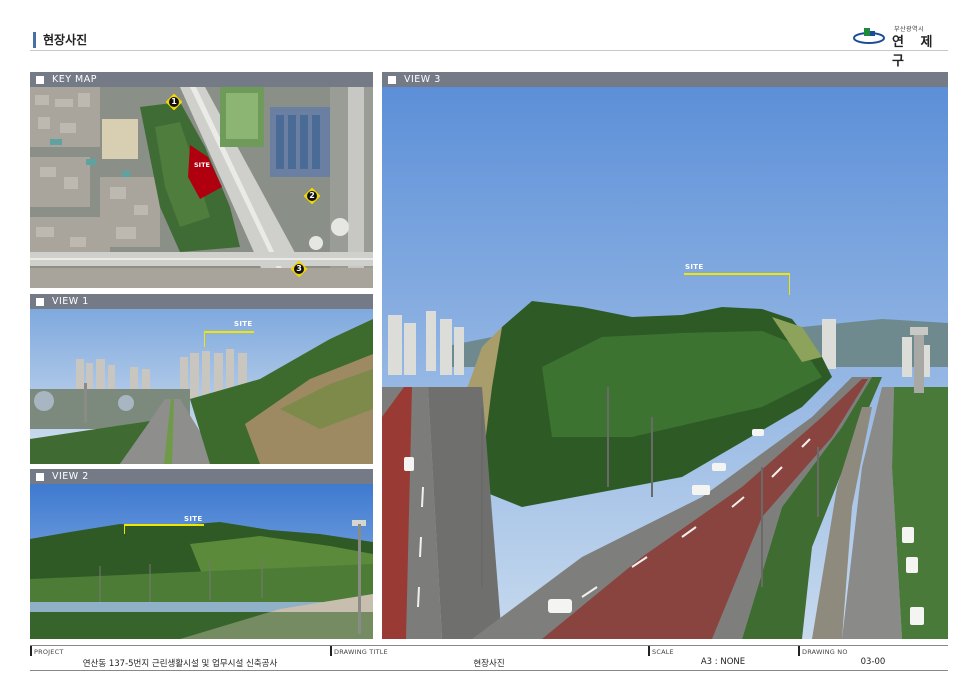 The width and height of the screenshot is (966, 683). I want to click on scale-cell: SCALE A3 : NONE, so click(723, 658).